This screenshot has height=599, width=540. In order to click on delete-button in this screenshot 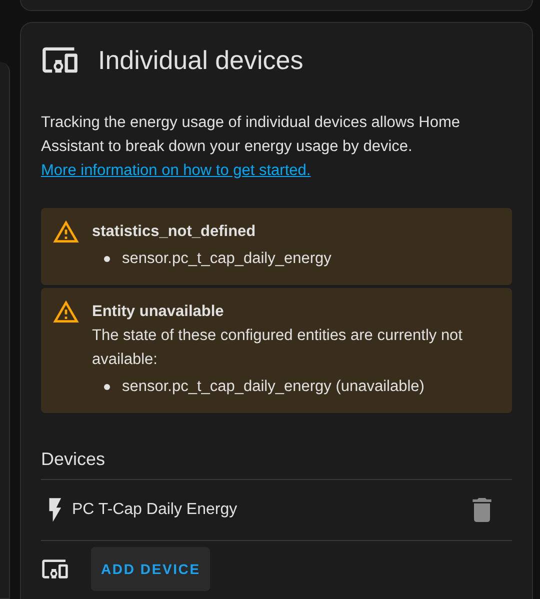, I will do `click(482, 510)`.